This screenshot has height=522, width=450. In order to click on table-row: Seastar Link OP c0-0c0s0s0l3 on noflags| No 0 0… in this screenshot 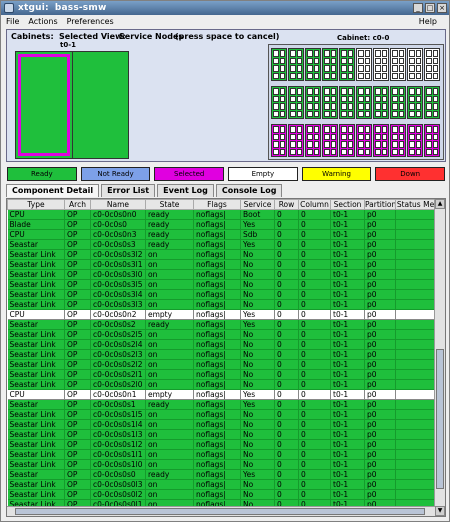, I will do `click(221, 484)`.